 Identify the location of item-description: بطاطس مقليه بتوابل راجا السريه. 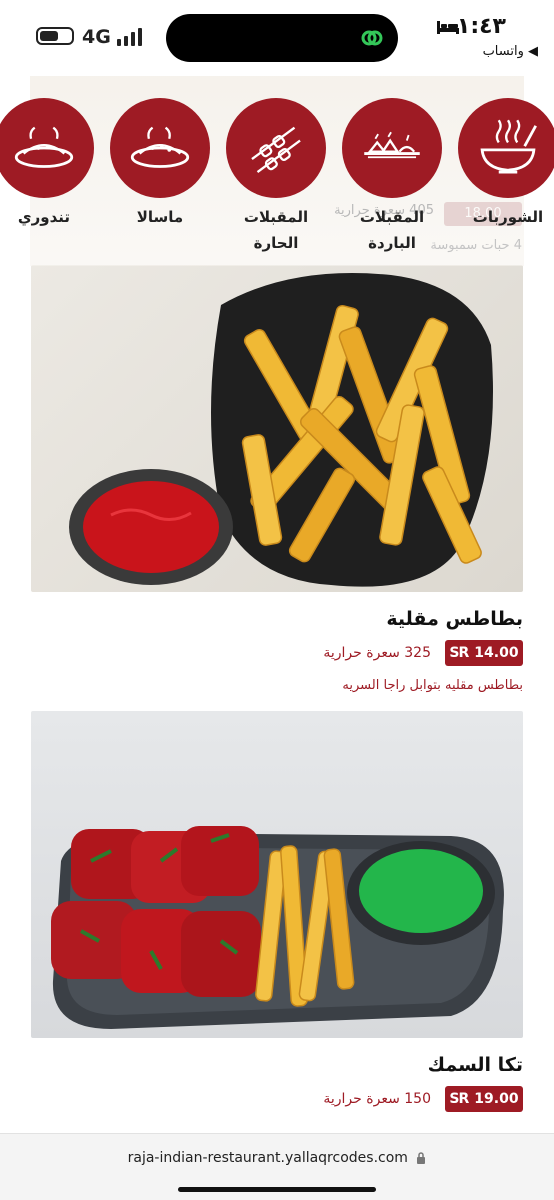
(432, 685).